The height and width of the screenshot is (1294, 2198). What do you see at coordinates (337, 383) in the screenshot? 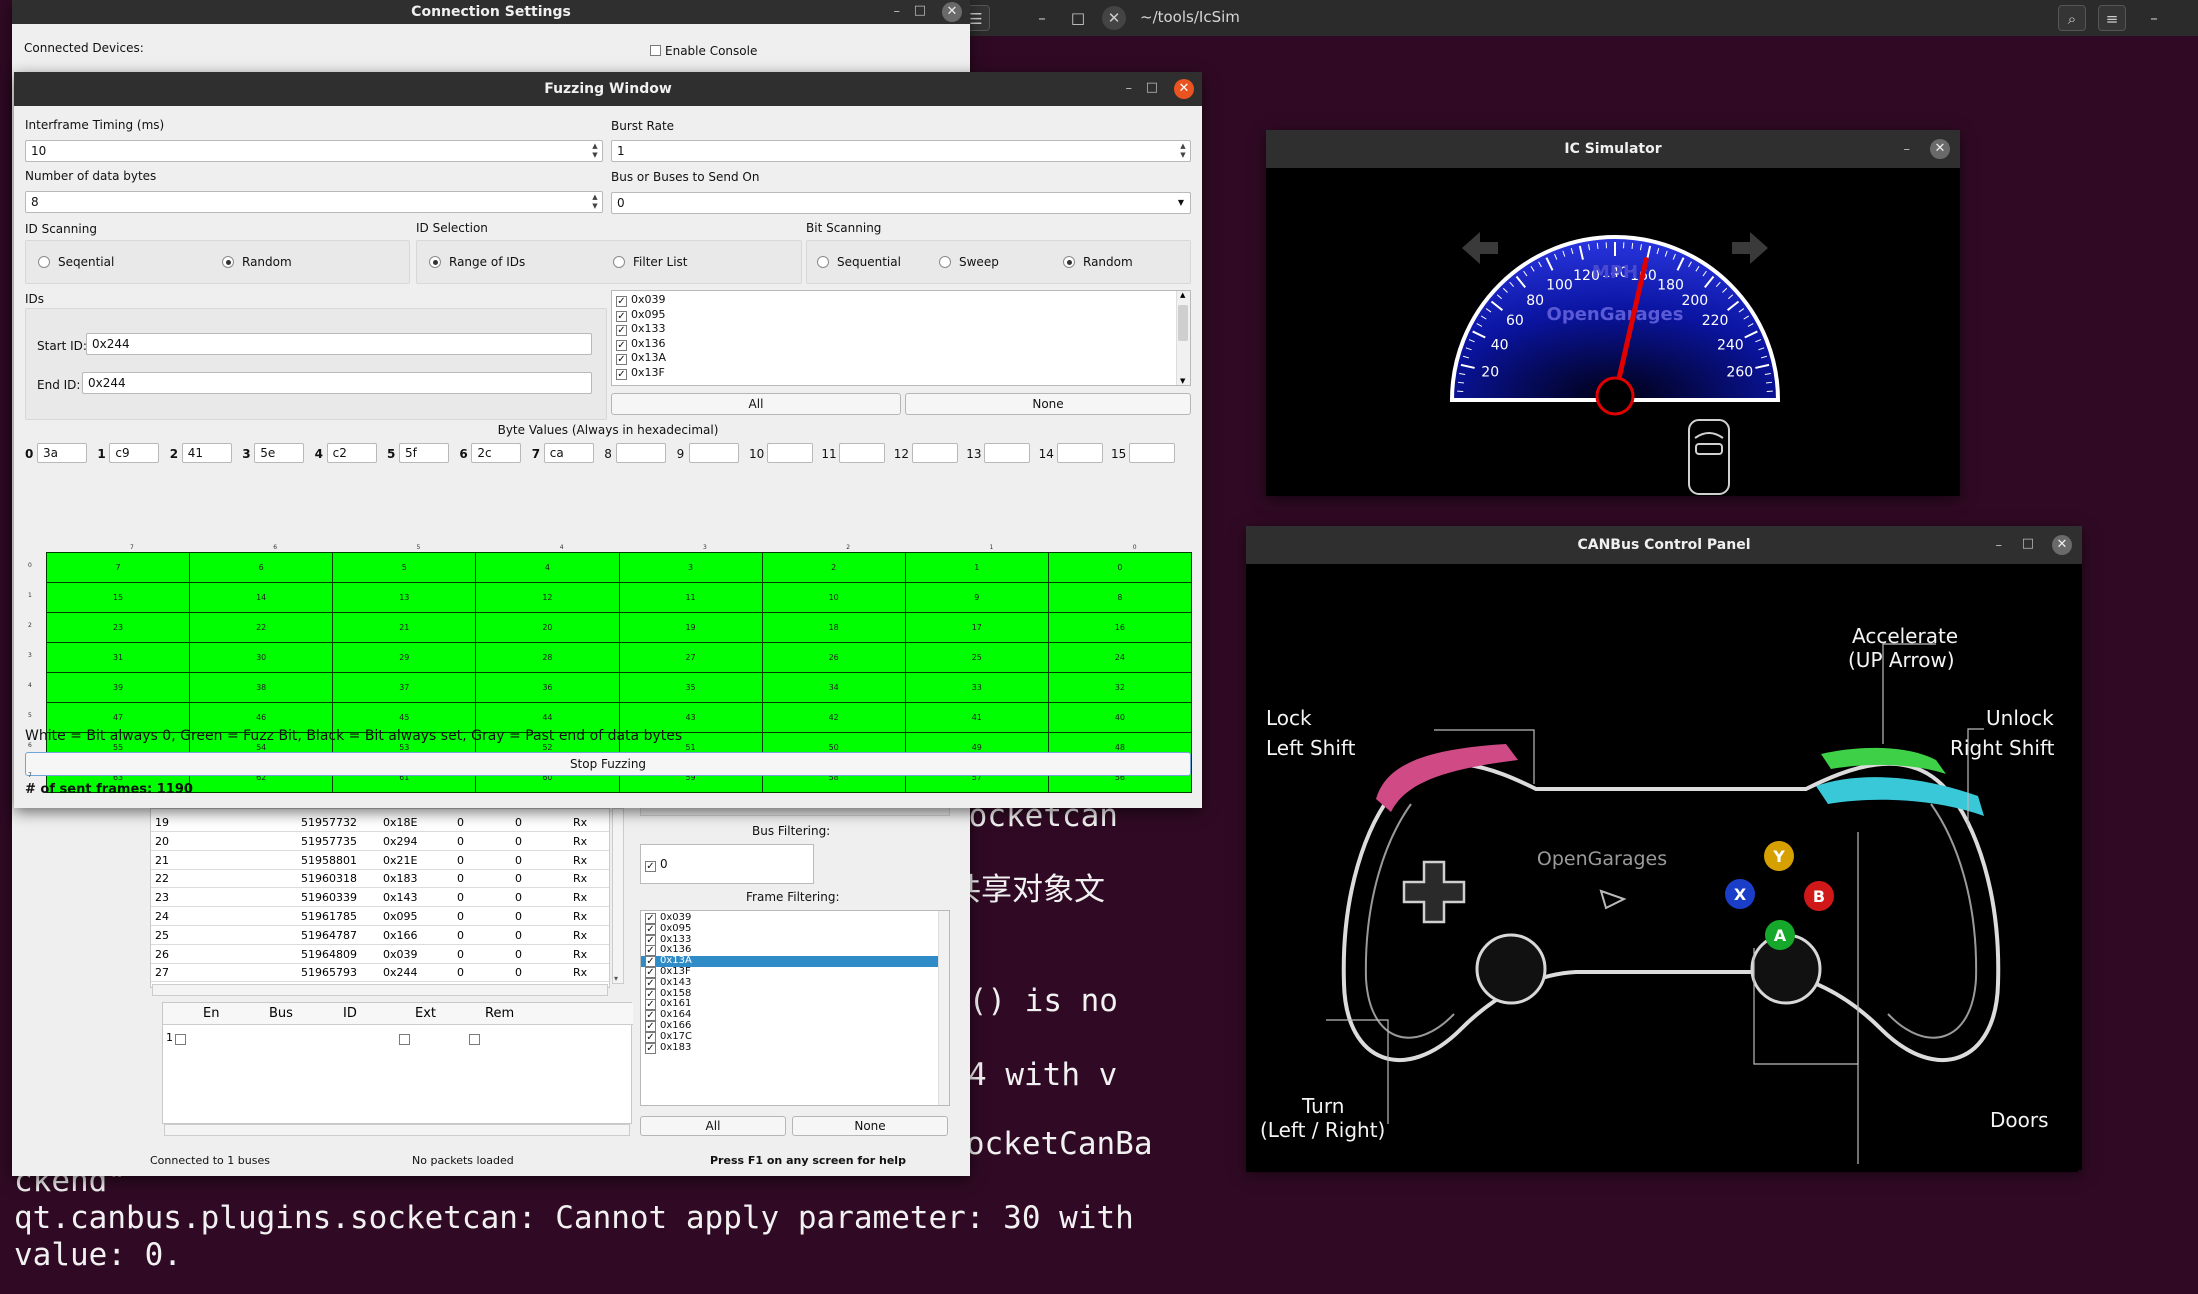
I see `end-id-input: 0x244` at bounding box center [337, 383].